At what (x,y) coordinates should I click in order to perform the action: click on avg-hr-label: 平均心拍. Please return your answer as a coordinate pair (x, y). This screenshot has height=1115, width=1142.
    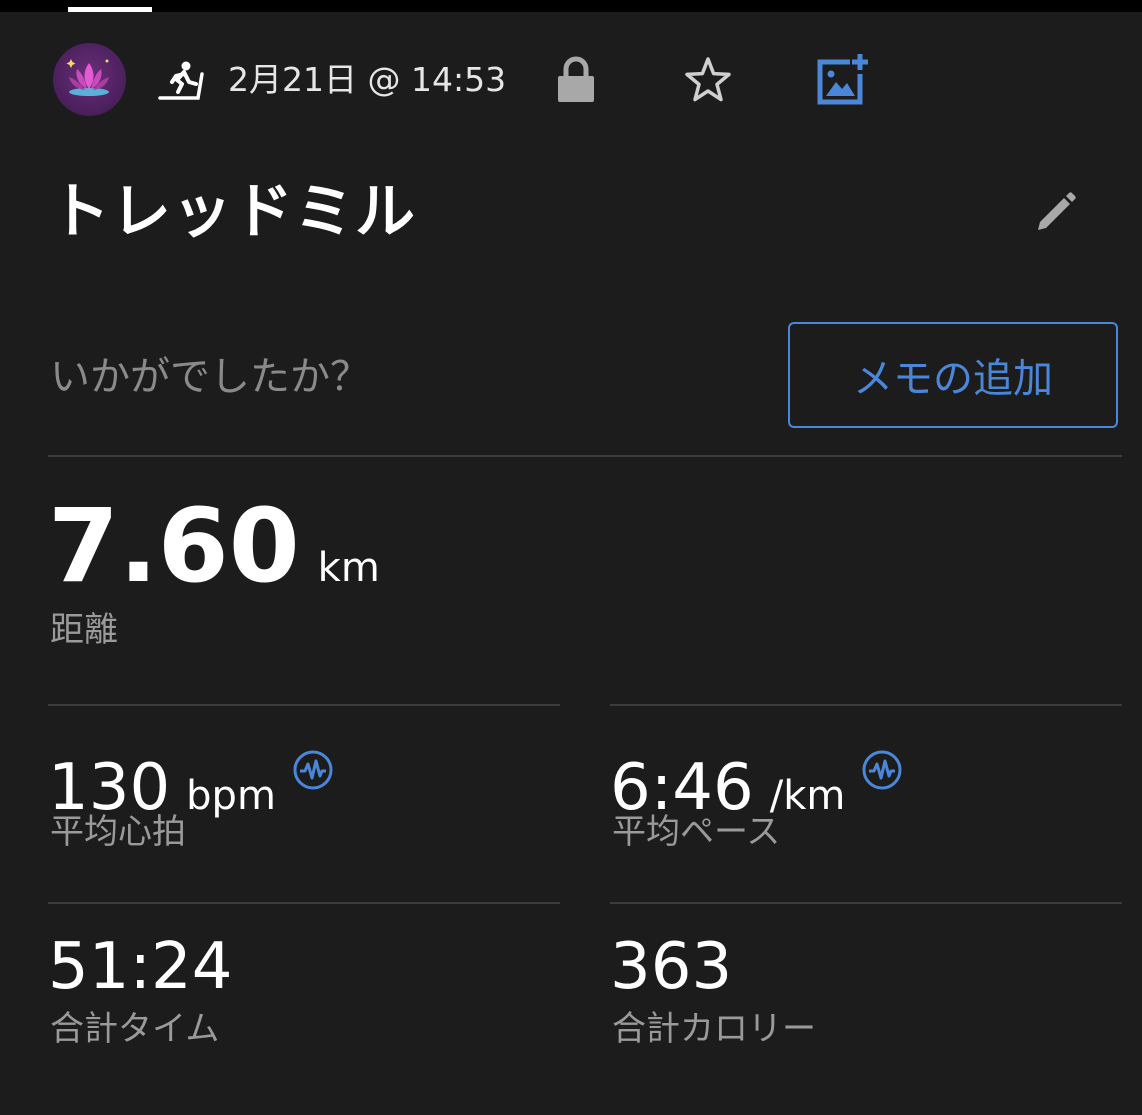
    Looking at the image, I should click on (118, 832).